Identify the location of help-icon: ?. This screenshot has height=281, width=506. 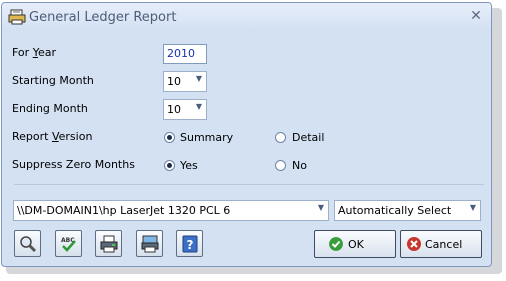
(190, 244).